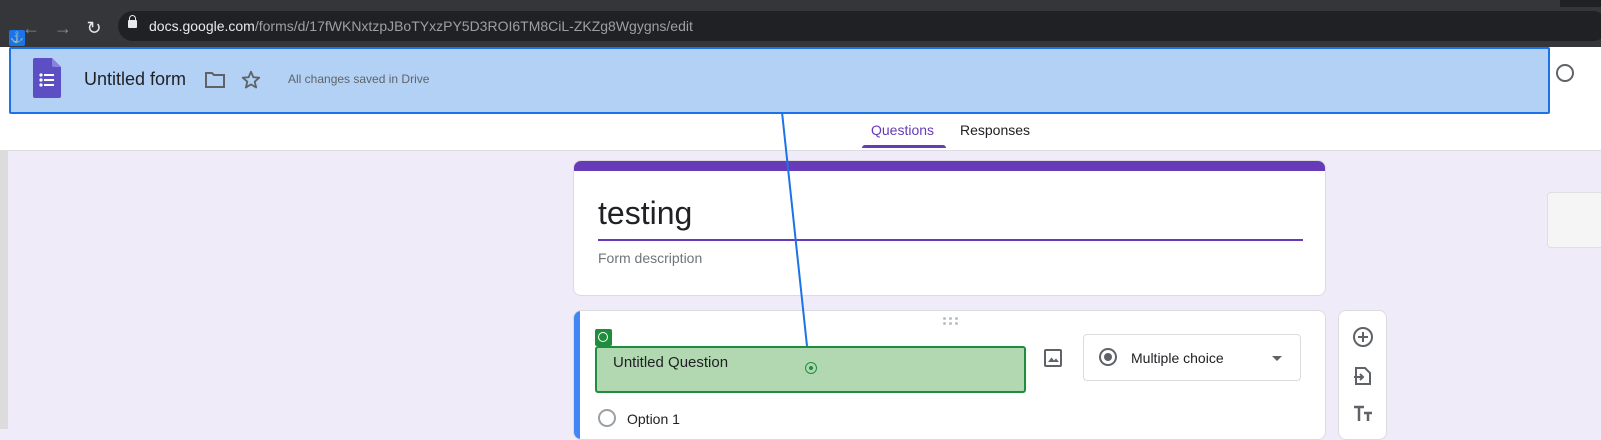 This screenshot has height=440, width=1601. I want to click on url-host: docs.google.com, so click(202, 26).